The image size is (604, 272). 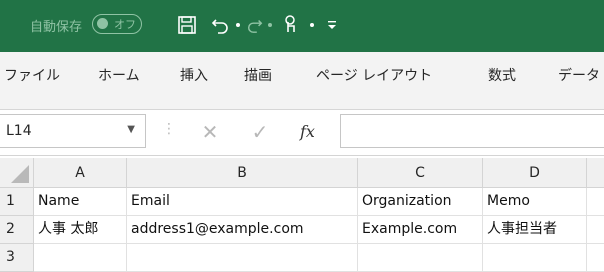 What do you see at coordinates (535, 173) in the screenshot?
I see `column-header-d: D` at bounding box center [535, 173].